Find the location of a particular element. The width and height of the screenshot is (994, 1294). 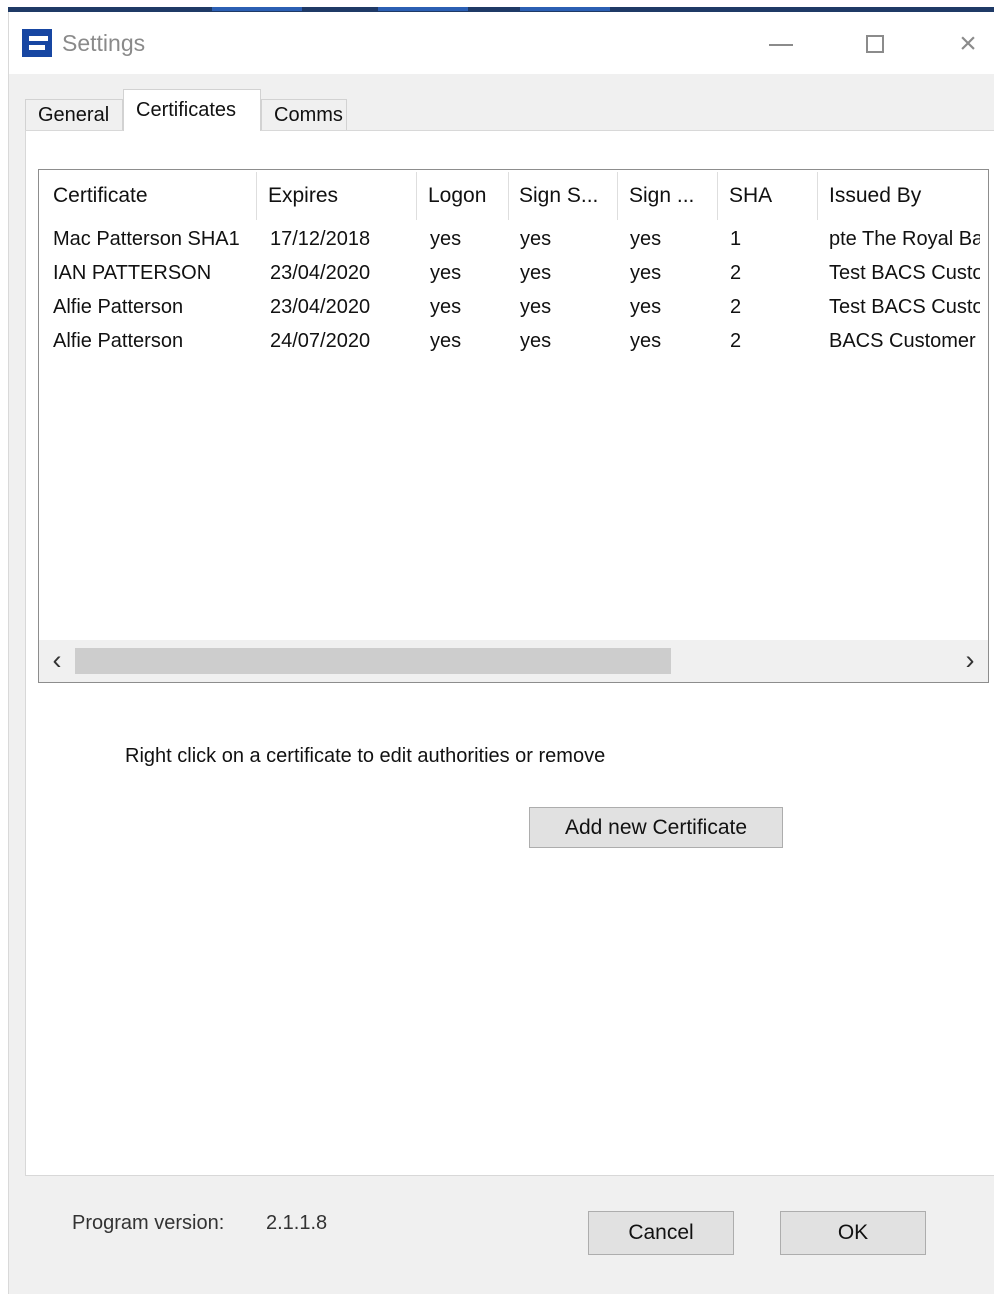

tab-certificates: Certificates is located at coordinates (192, 110).